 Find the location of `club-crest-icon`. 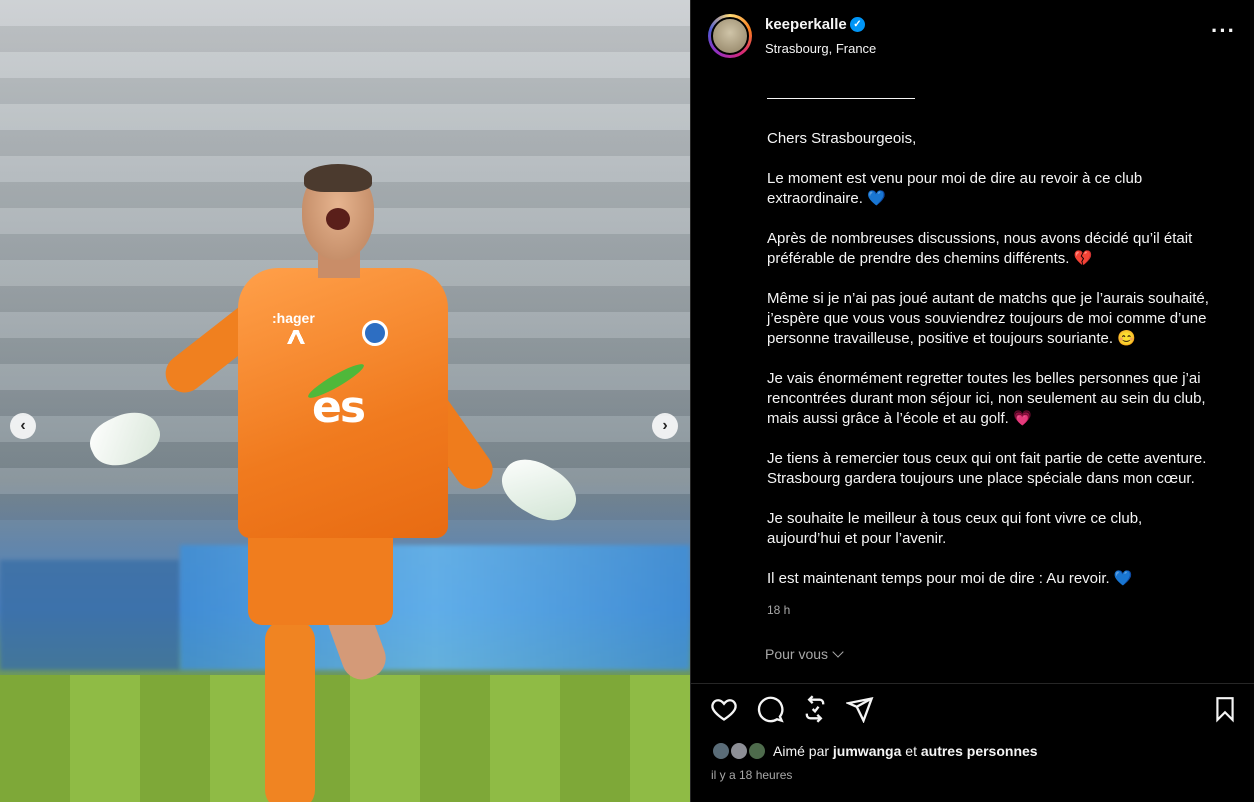

club-crest-icon is located at coordinates (375, 333).